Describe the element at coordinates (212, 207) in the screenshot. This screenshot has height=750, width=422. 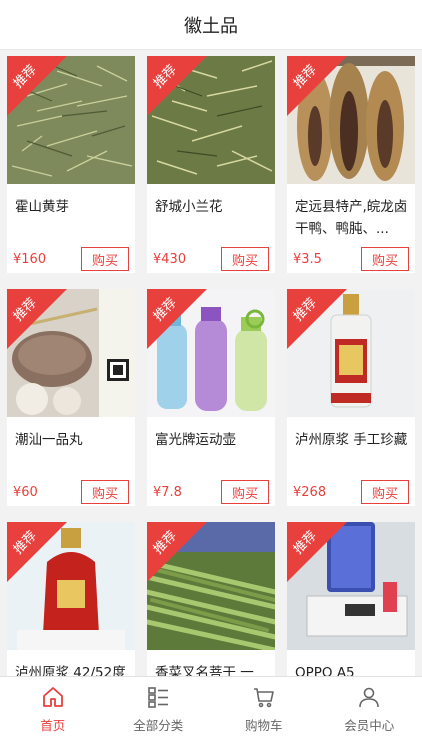
I see `product-name: 舒城小兰花` at that location.